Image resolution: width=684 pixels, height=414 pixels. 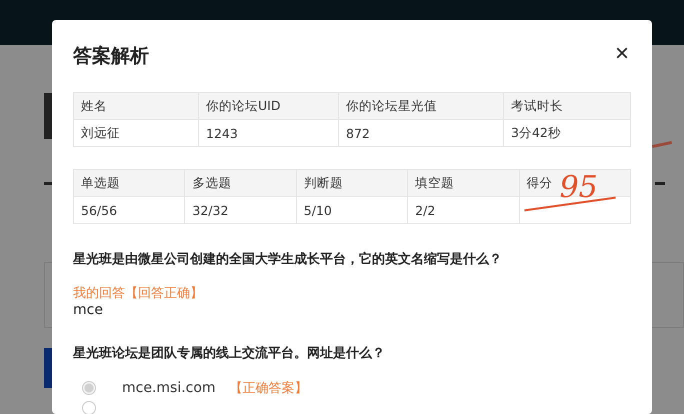 What do you see at coordinates (352, 183) in the screenshot?
I see `column-header: 判断题` at bounding box center [352, 183].